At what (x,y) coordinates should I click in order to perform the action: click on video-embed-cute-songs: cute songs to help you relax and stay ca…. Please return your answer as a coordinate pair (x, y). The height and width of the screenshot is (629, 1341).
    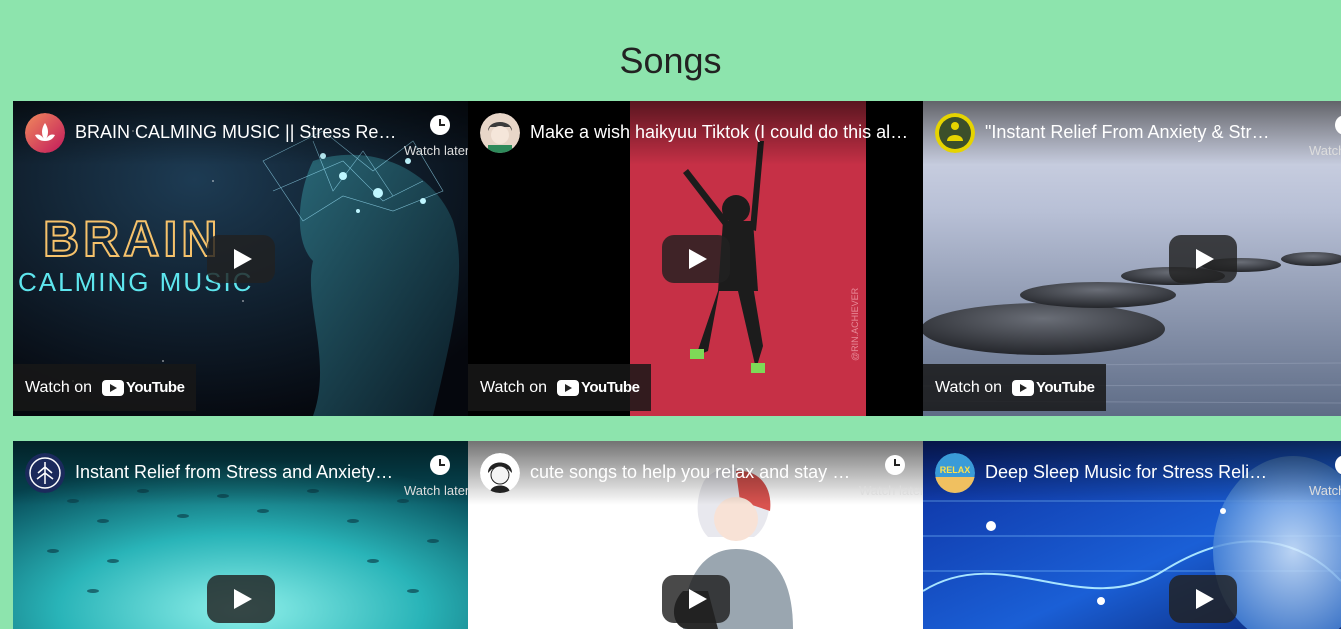
    Looking at the image, I should click on (695, 535).